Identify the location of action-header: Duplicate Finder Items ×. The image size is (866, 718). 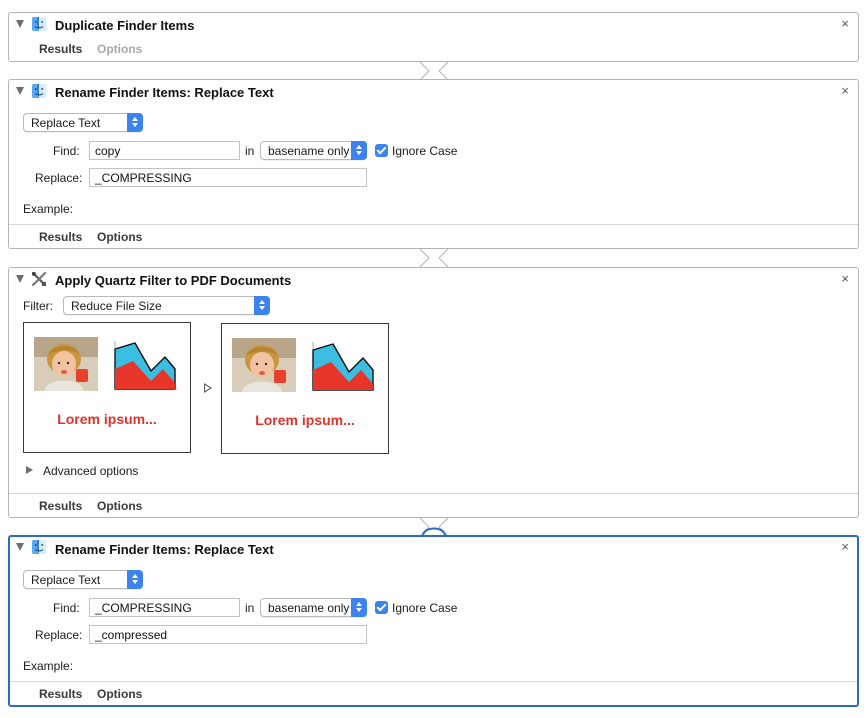
(433, 25).